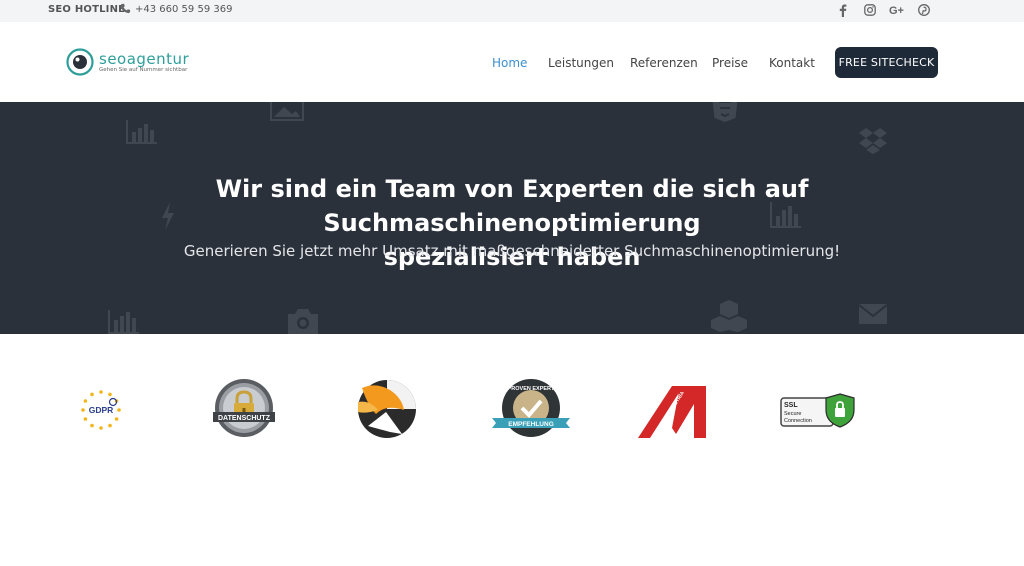 This screenshot has height=566, width=1024. What do you see at coordinates (143, 69) in the screenshot?
I see `logo-tagline: Gehen Sie auf Nummer sichtbar` at bounding box center [143, 69].